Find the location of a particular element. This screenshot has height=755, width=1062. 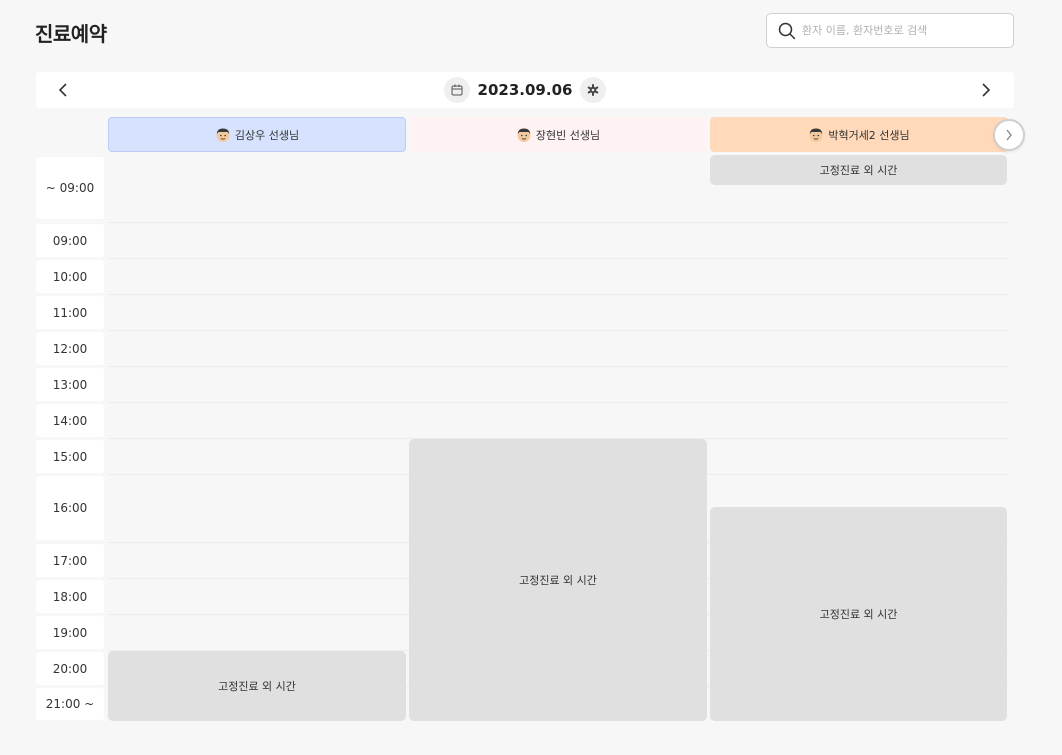

doctor-column-header: 김상우 선생님 is located at coordinates (257, 134).